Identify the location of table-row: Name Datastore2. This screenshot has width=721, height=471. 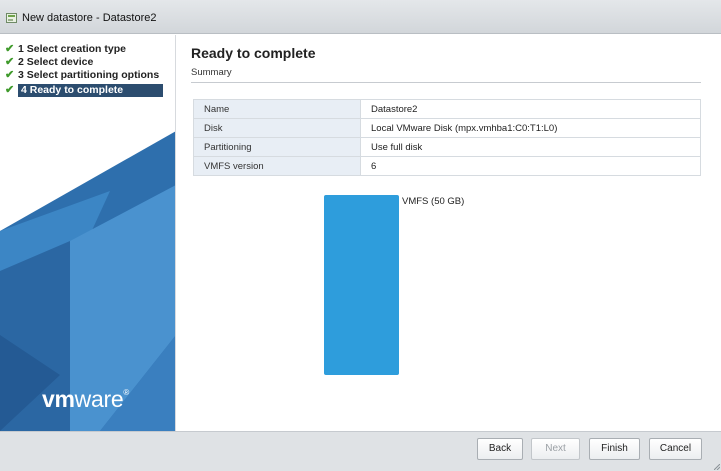
(447, 109).